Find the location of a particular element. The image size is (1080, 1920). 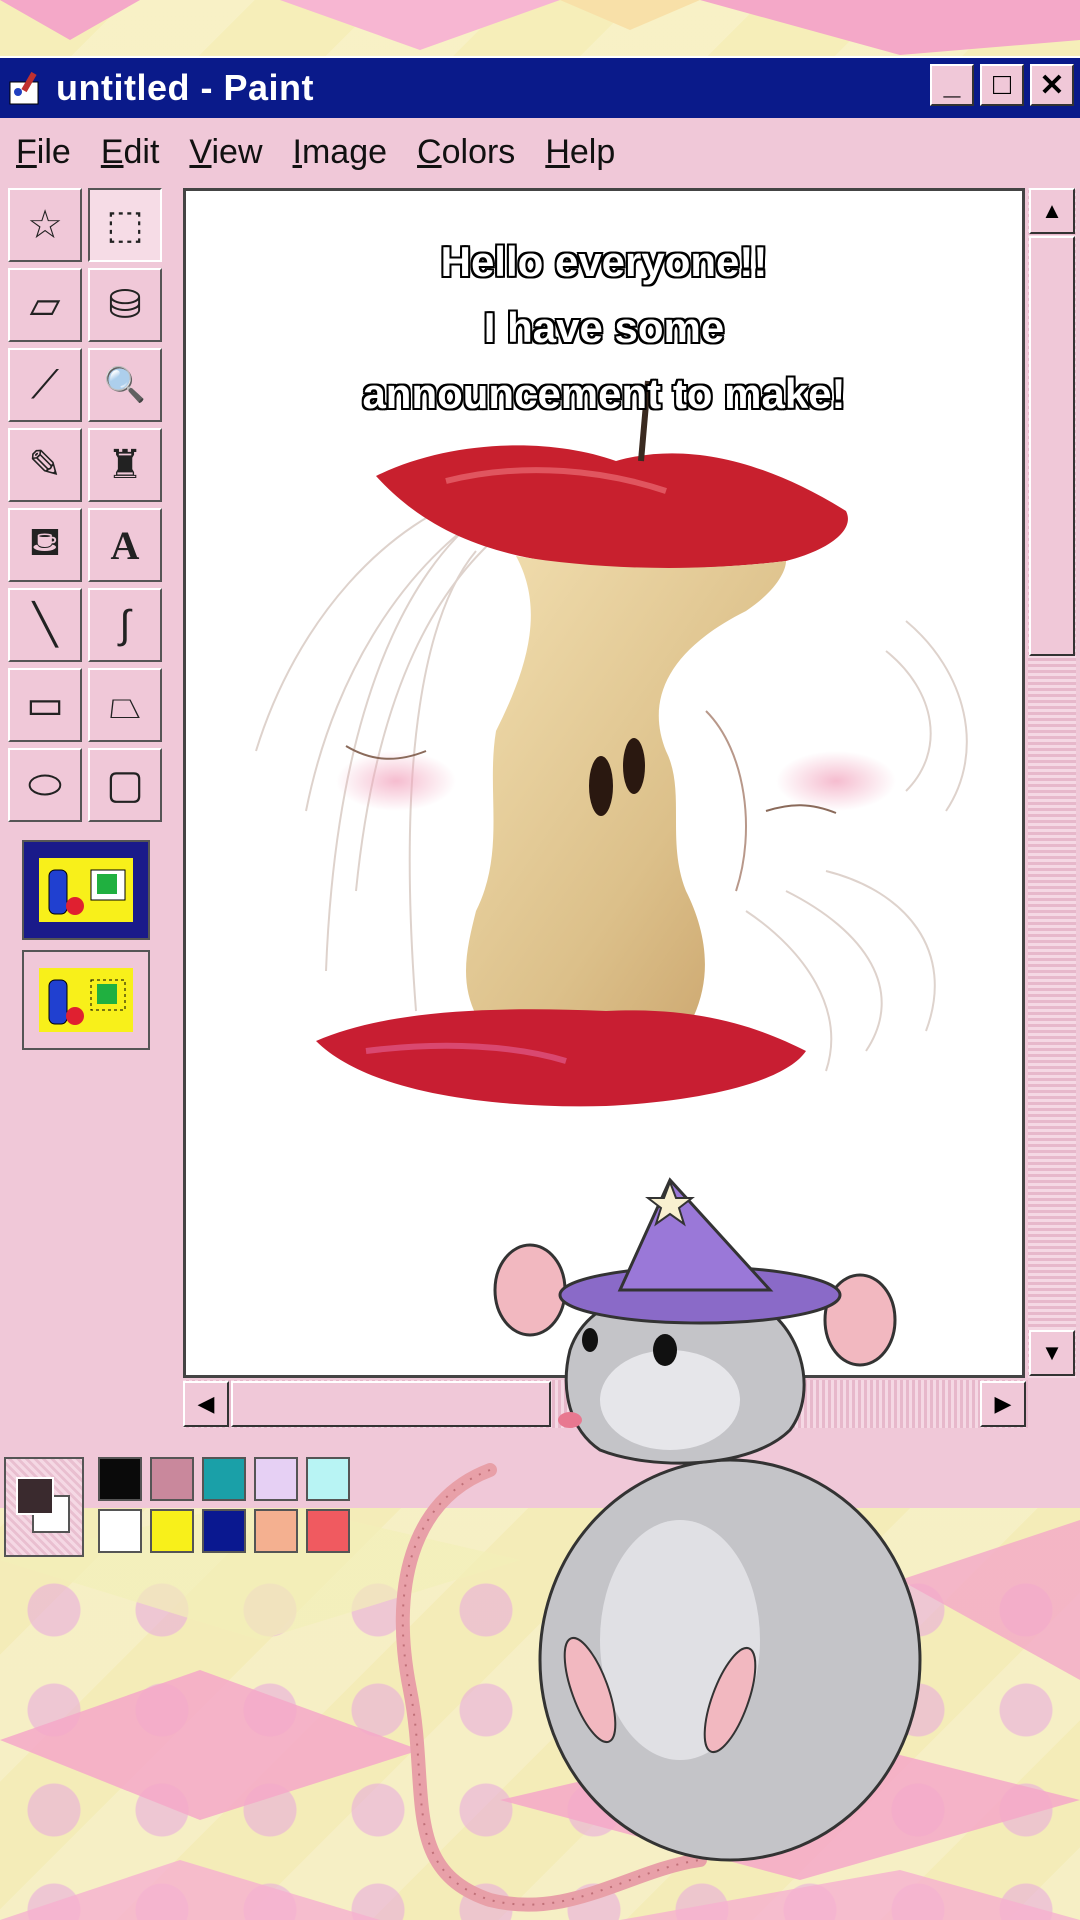

minimize-button: _ is located at coordinates (952, 85).